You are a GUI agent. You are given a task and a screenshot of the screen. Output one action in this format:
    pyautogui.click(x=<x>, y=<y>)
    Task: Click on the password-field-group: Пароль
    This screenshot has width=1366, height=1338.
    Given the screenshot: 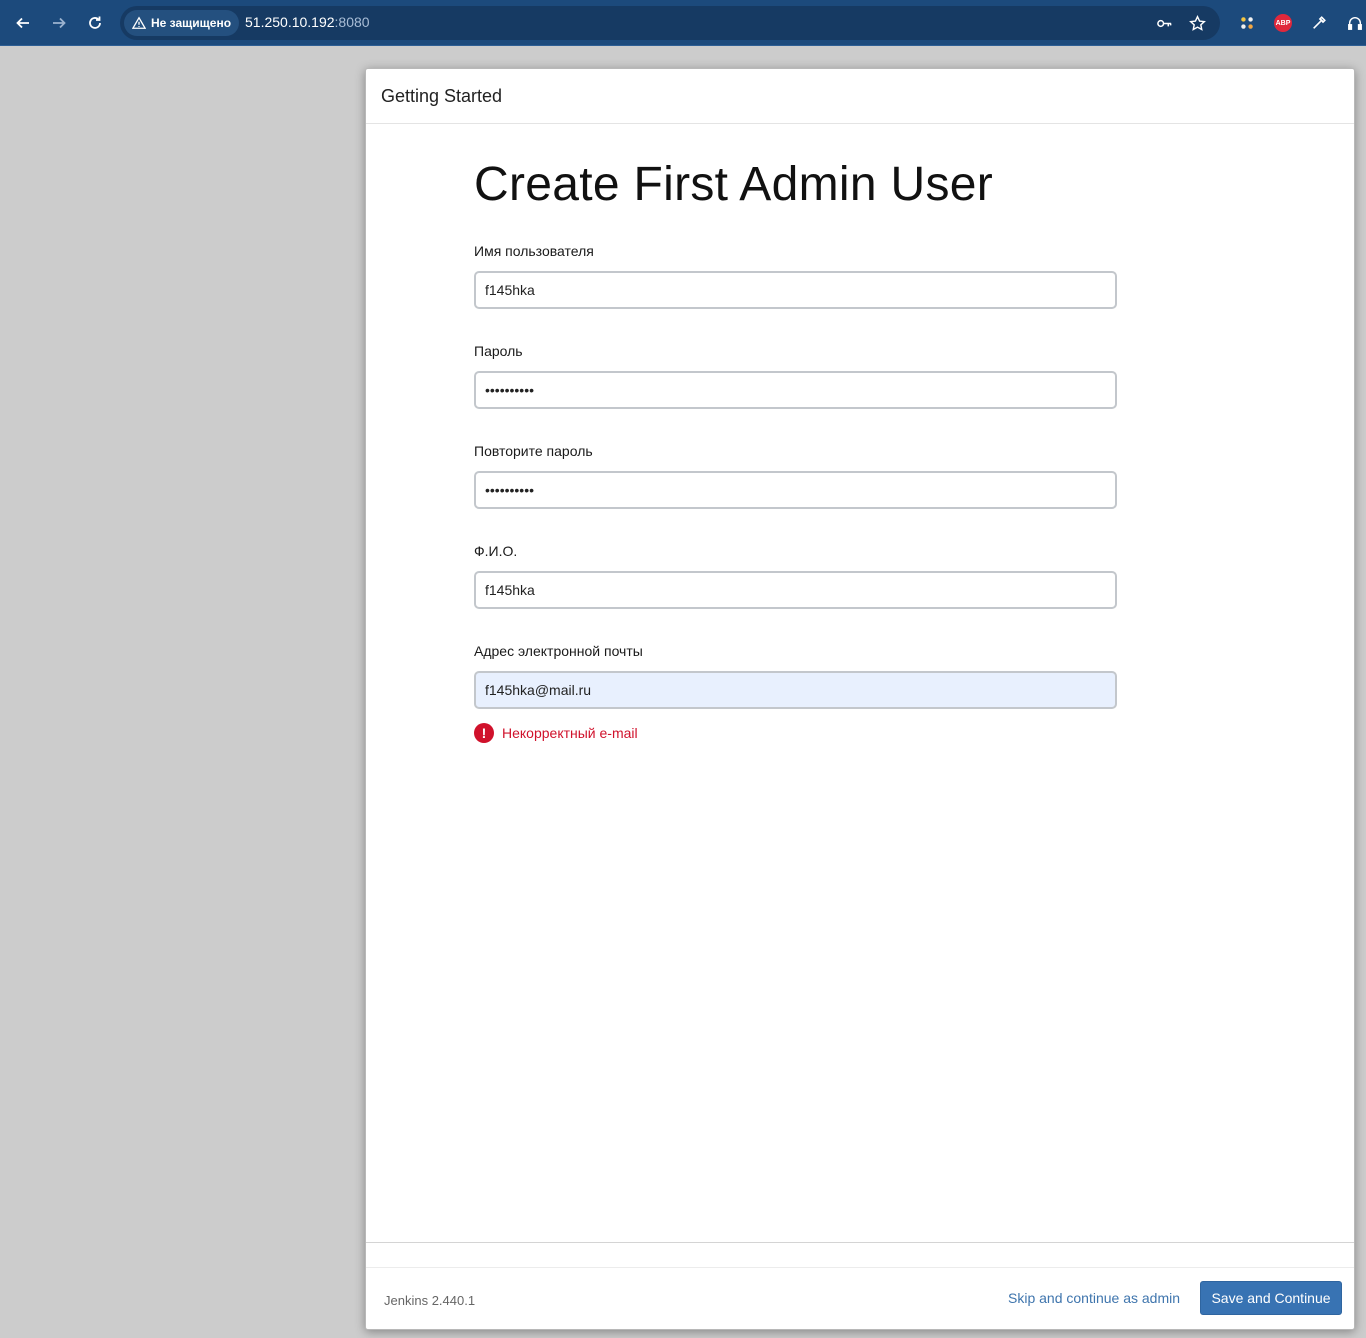 What is the action you would take?
    pyautogui.click(x=795, y=375)
    